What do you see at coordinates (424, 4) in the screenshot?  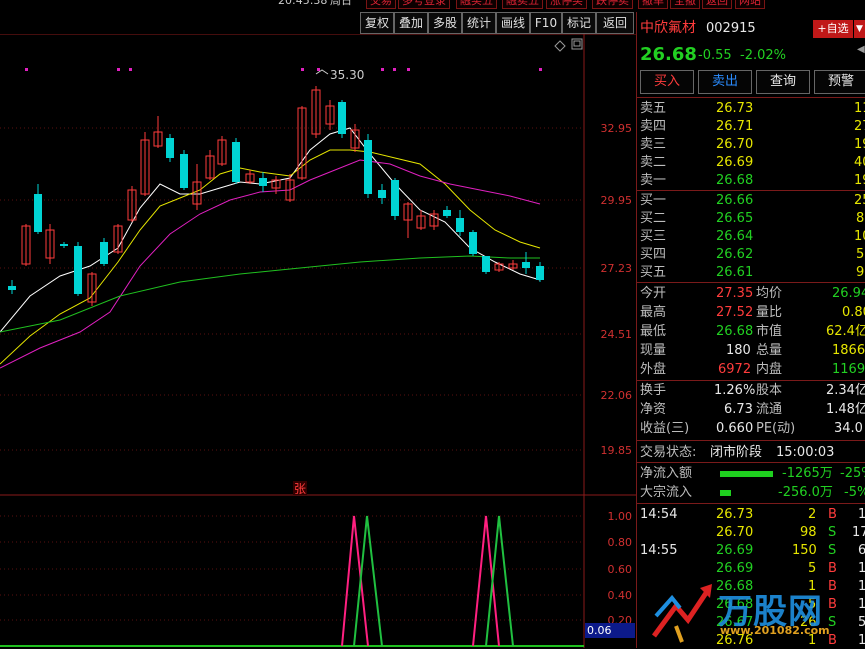 I see `menu-multi-login: 多号登录` at bounding box center [424, 4].